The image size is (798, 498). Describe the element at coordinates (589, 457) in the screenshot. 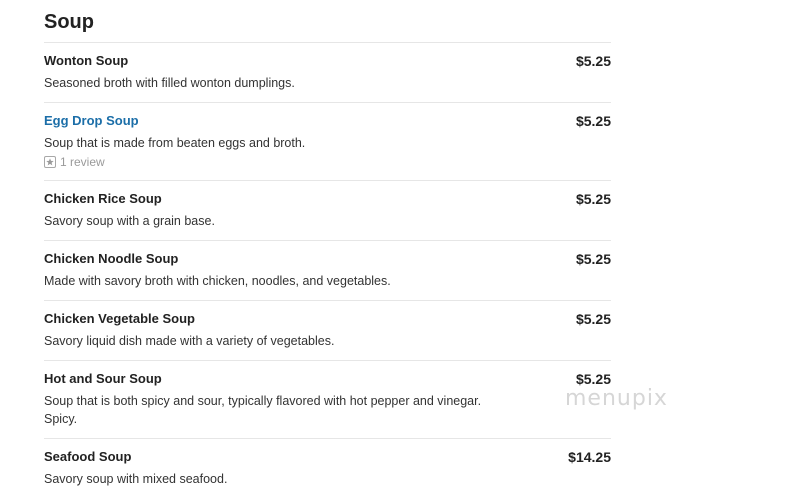

I see `item-price: $14.25` at that location.